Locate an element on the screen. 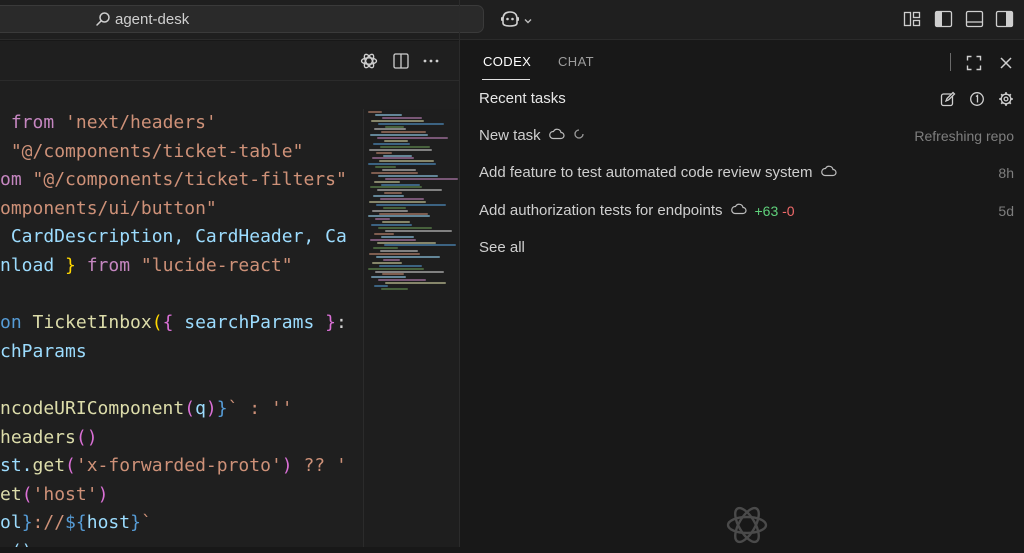  code-line: "@/components/ticket-table" is located at coordinates (152, 152).